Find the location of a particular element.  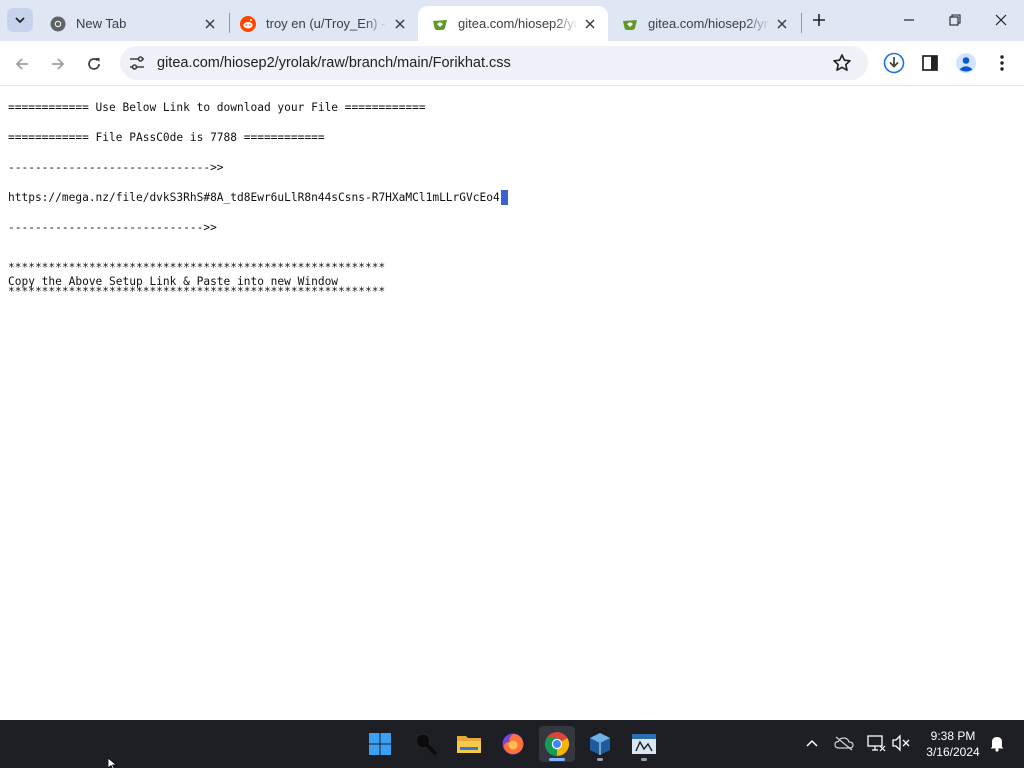

downloads-button is located at coordinates (894, 63).